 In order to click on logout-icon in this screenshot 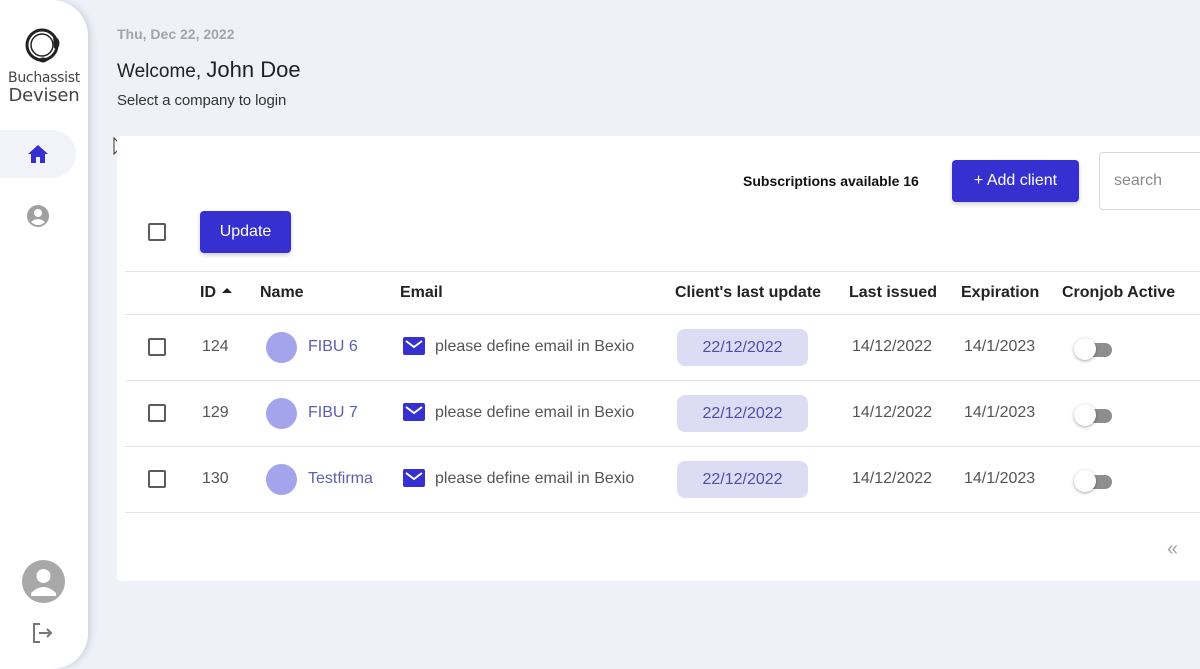, I will do `click(43, 633)`.